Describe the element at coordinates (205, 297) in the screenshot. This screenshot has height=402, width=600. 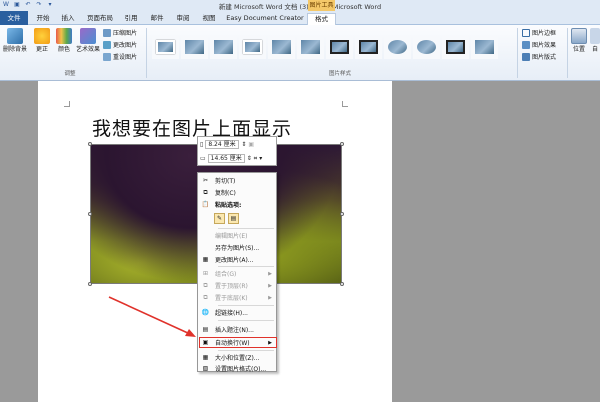
I see `send-to-back-icon: ⧉` at that location.